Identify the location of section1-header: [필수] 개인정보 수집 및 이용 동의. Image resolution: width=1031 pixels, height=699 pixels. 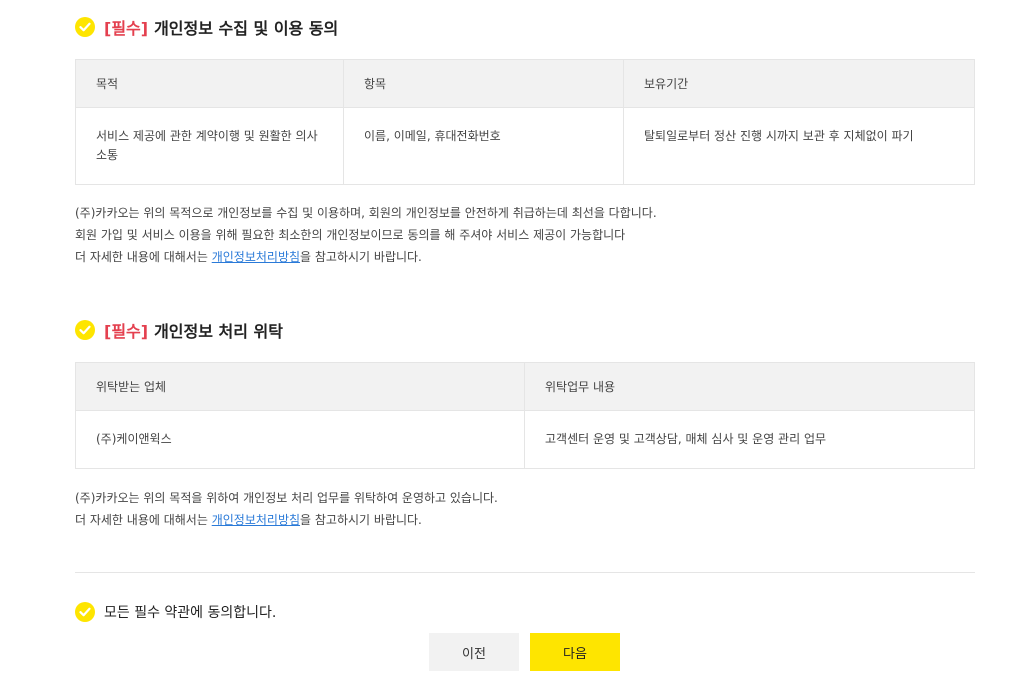
(206, 27).